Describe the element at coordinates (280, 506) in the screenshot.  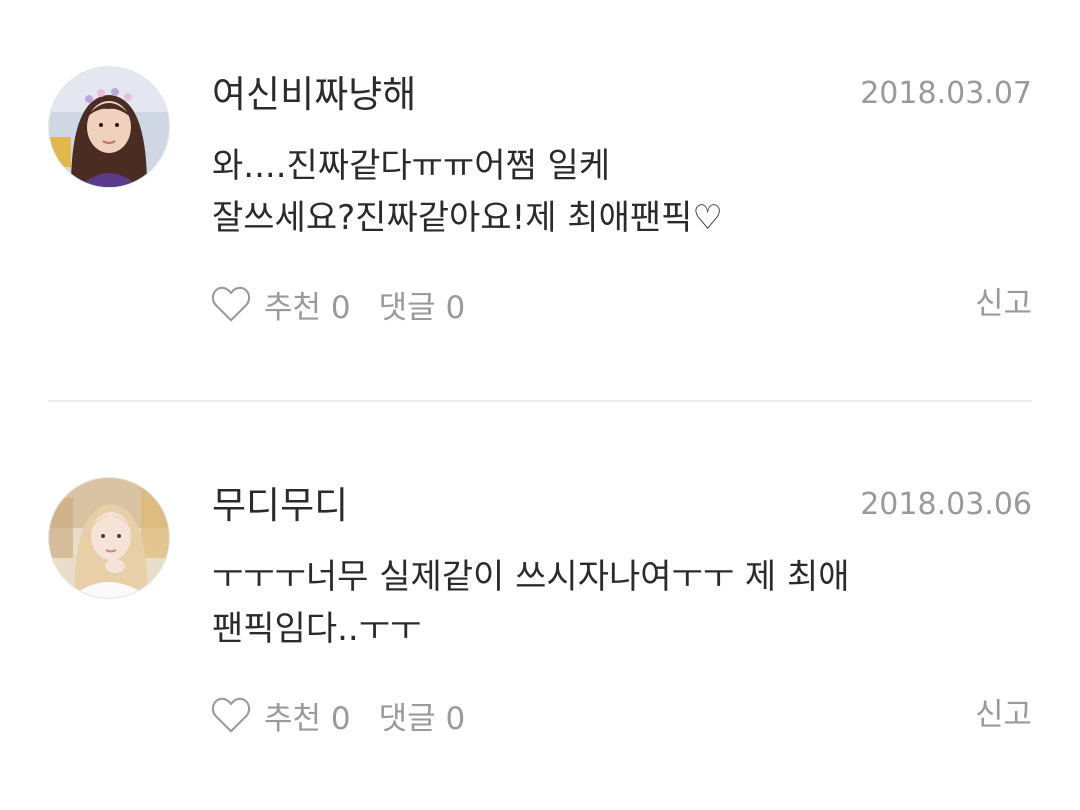
I see `comment-username: 무디무디` at that location.